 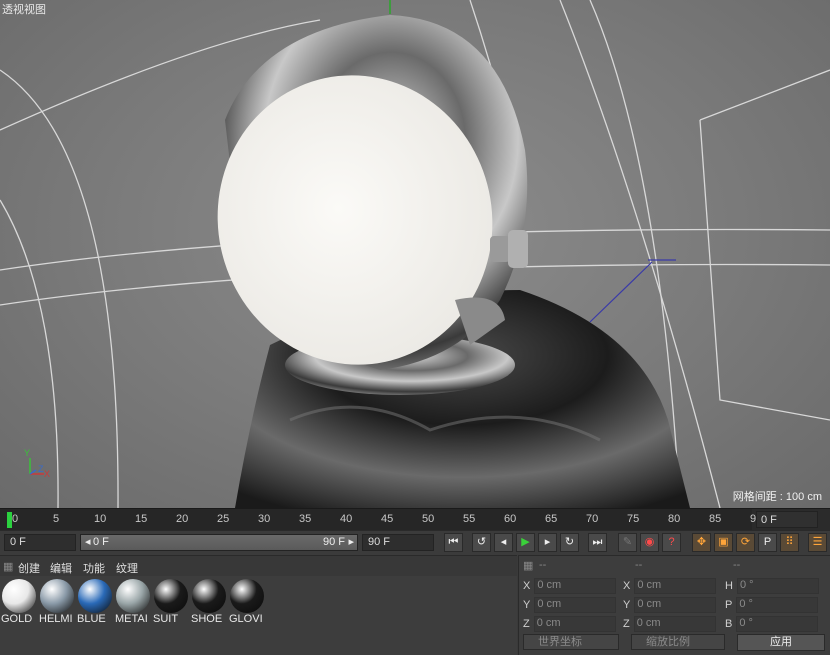 I want to click on current-frame-field: 0 F, so click(x=40, y=542).